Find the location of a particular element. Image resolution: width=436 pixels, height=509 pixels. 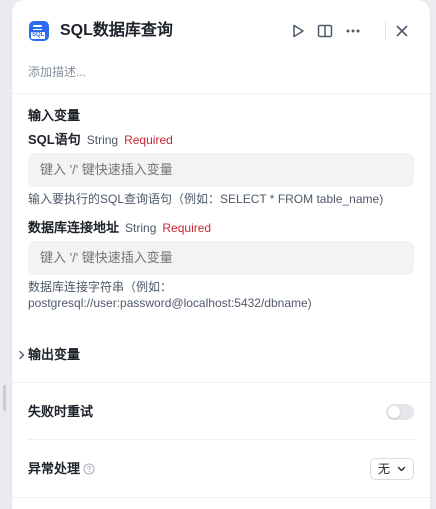

retry-toggle is located at coordinates (400, 412).